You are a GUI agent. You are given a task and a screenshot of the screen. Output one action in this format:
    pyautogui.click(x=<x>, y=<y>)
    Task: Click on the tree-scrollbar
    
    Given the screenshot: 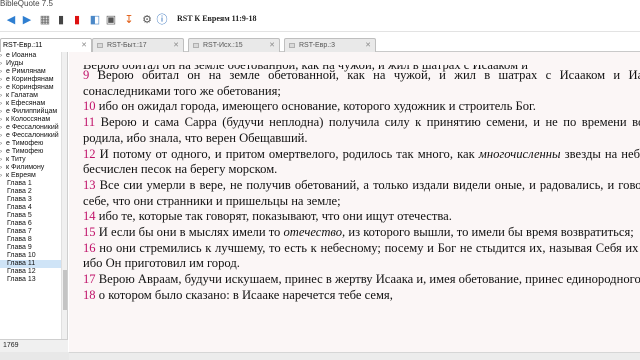 What is the action you would take?
    pyautogui.click(x=64, y=202)
    